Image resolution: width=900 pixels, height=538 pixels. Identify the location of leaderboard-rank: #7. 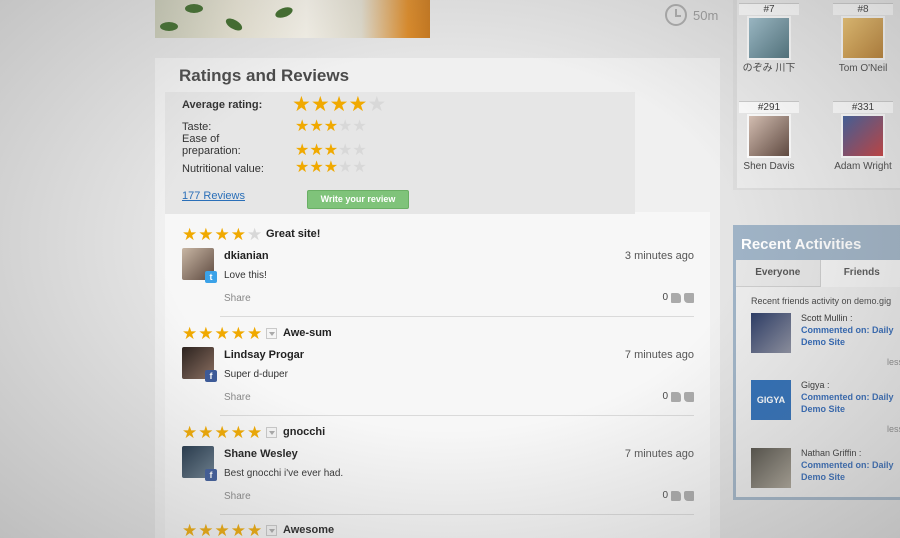
(769, 9).